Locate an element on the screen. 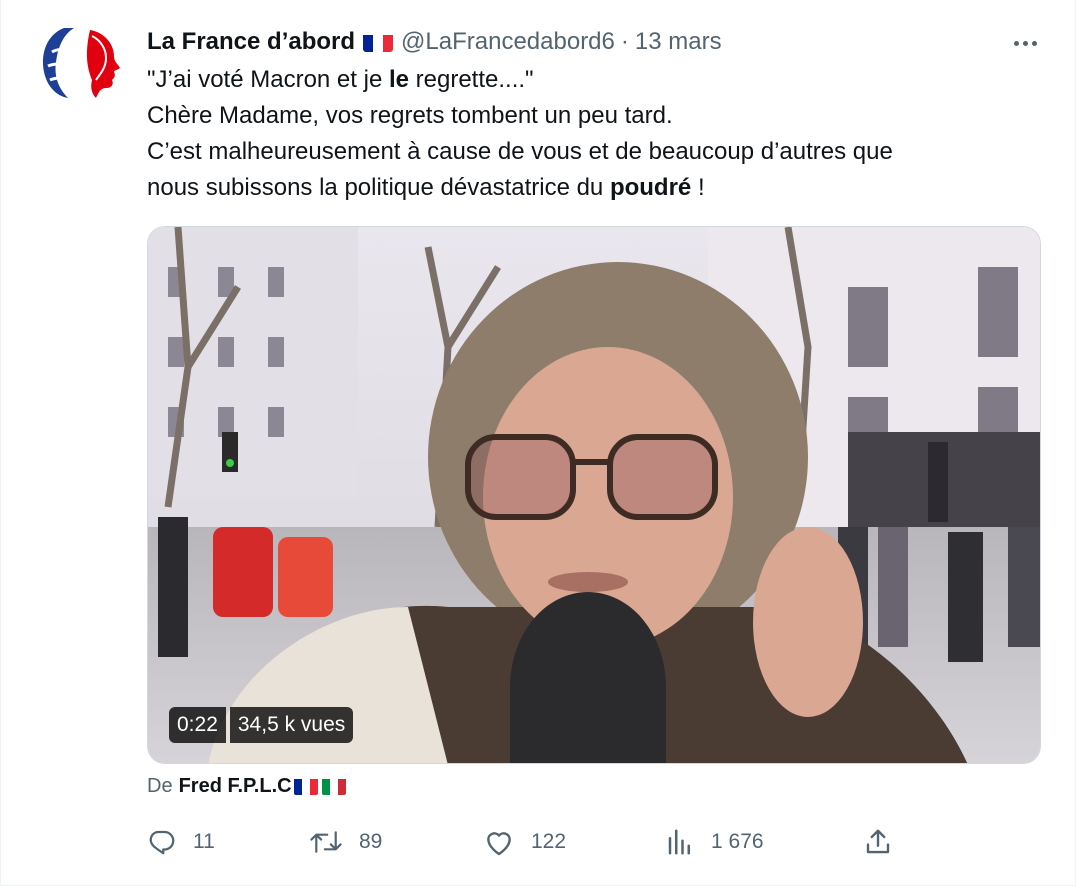 This screenshot has width=1076, height=886. text-bold-segment: poudré is located at coordinates (650, 187).